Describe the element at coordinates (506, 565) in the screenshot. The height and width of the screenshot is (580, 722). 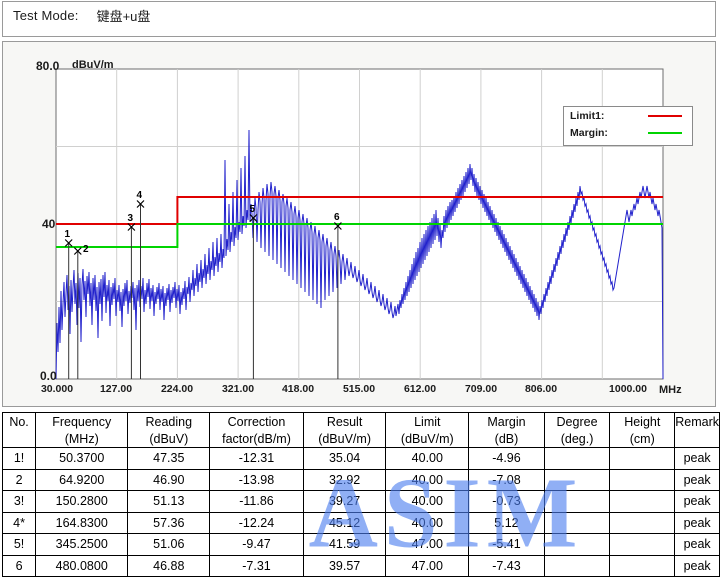
I see `cell-margin: -7.43` at that location.